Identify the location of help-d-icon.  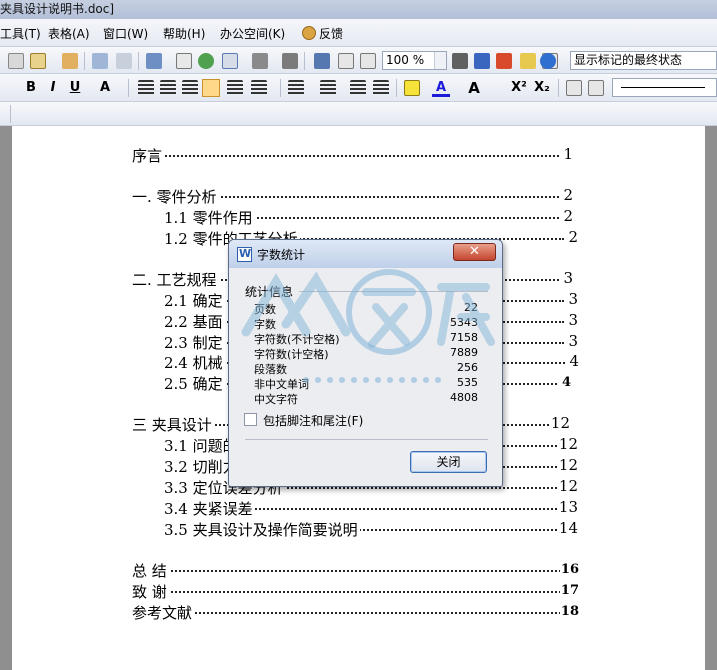
(482, 61).